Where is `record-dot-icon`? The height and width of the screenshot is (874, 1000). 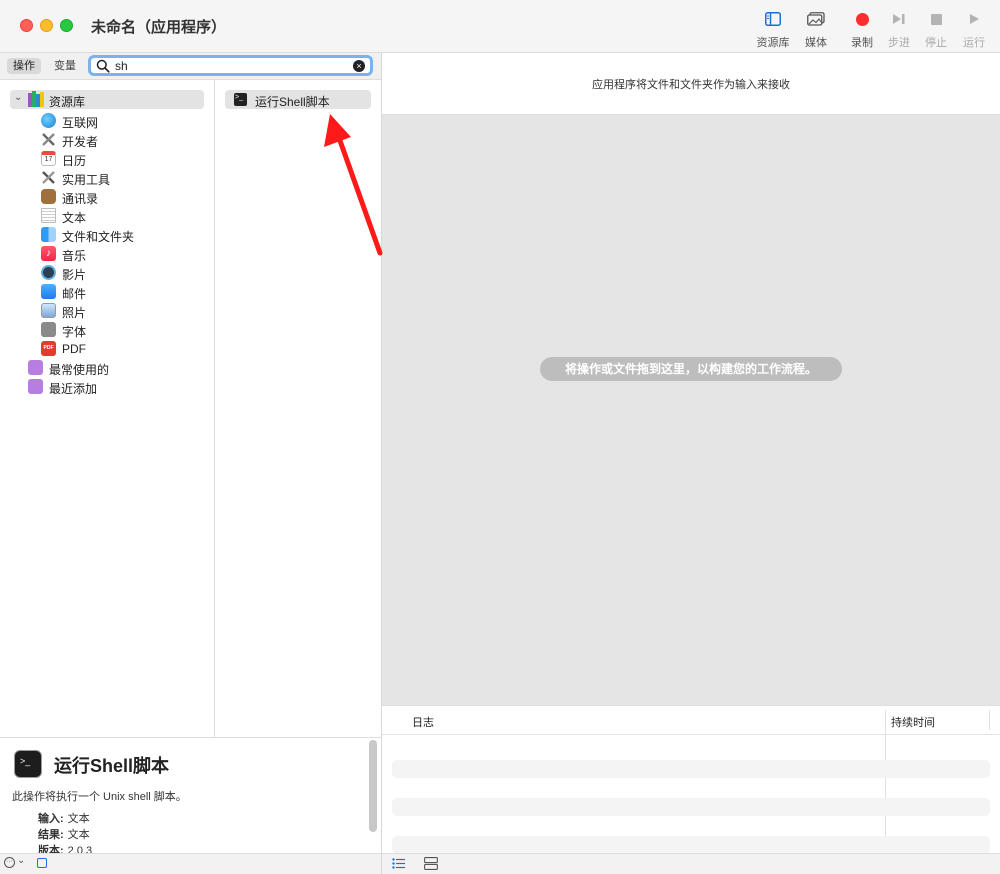 record-dot-icon is located at coordinates (862, 19).